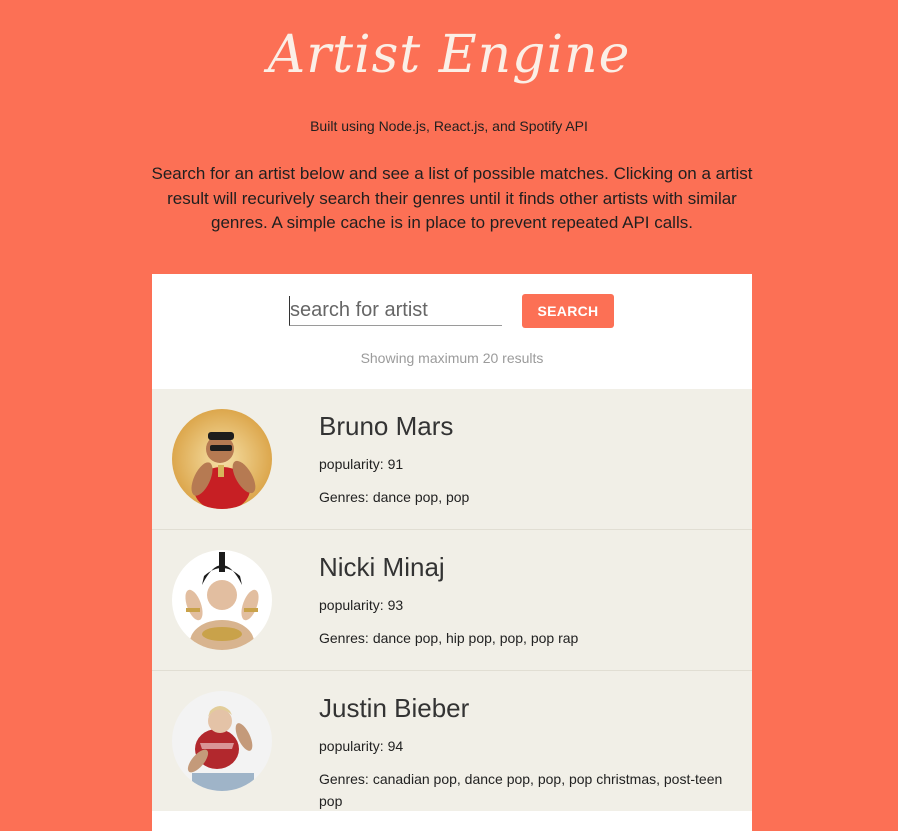  I want to click on artist-name: Nicki Minaj, so click(382, 567).